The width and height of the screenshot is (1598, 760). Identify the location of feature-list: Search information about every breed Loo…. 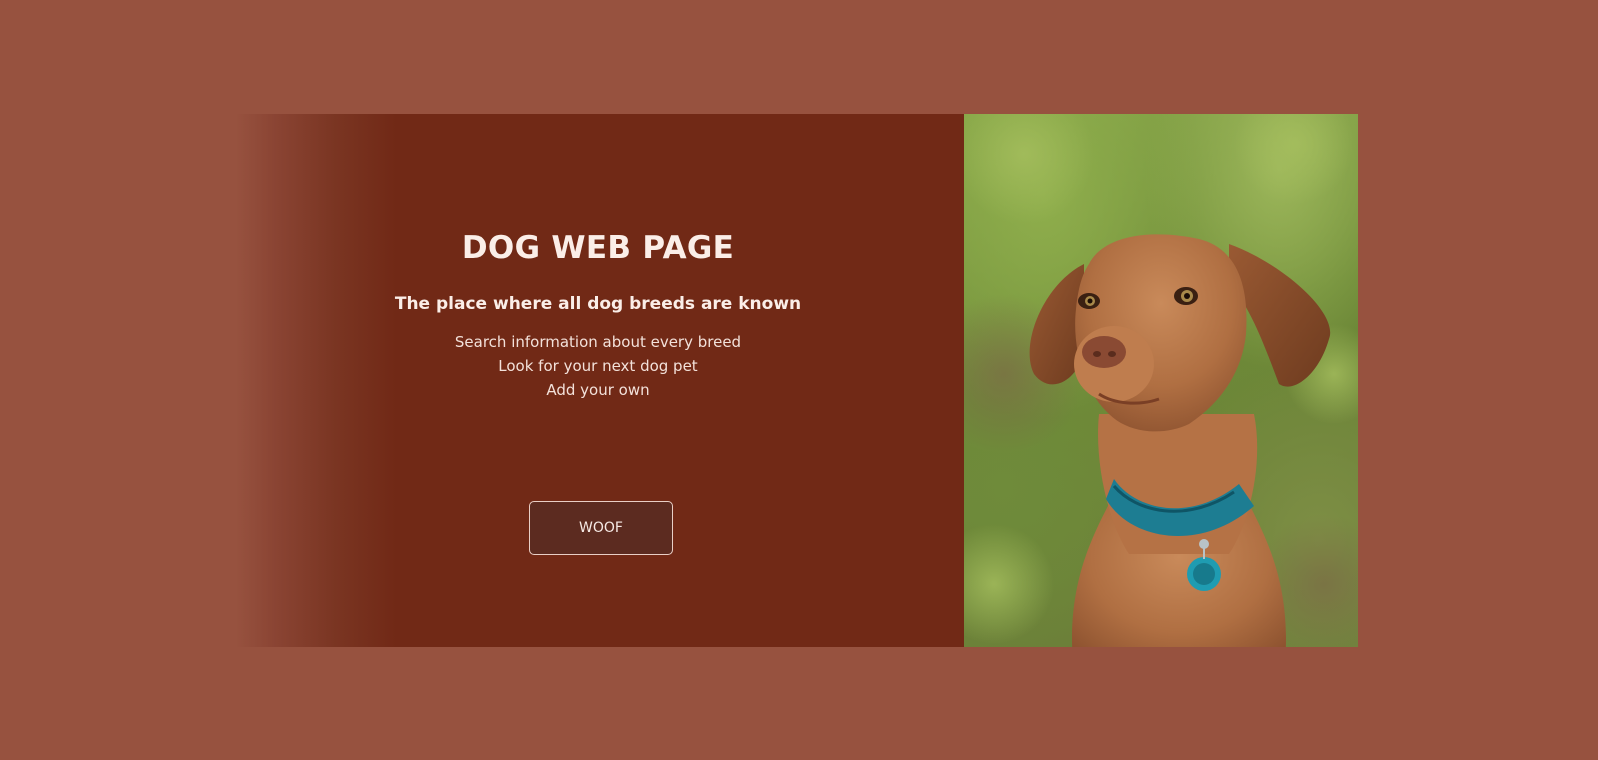
(598, 366).